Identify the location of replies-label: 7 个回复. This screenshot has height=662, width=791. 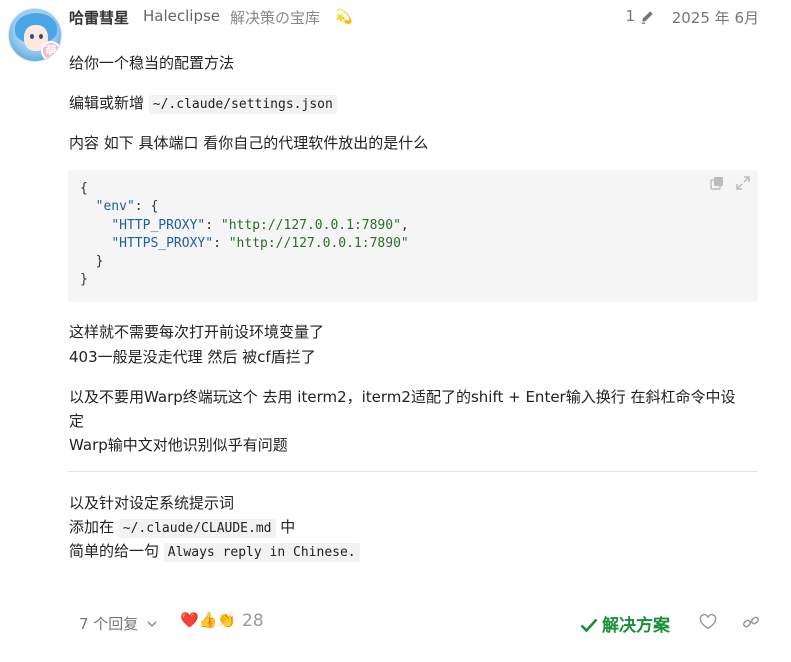
(109, 624).